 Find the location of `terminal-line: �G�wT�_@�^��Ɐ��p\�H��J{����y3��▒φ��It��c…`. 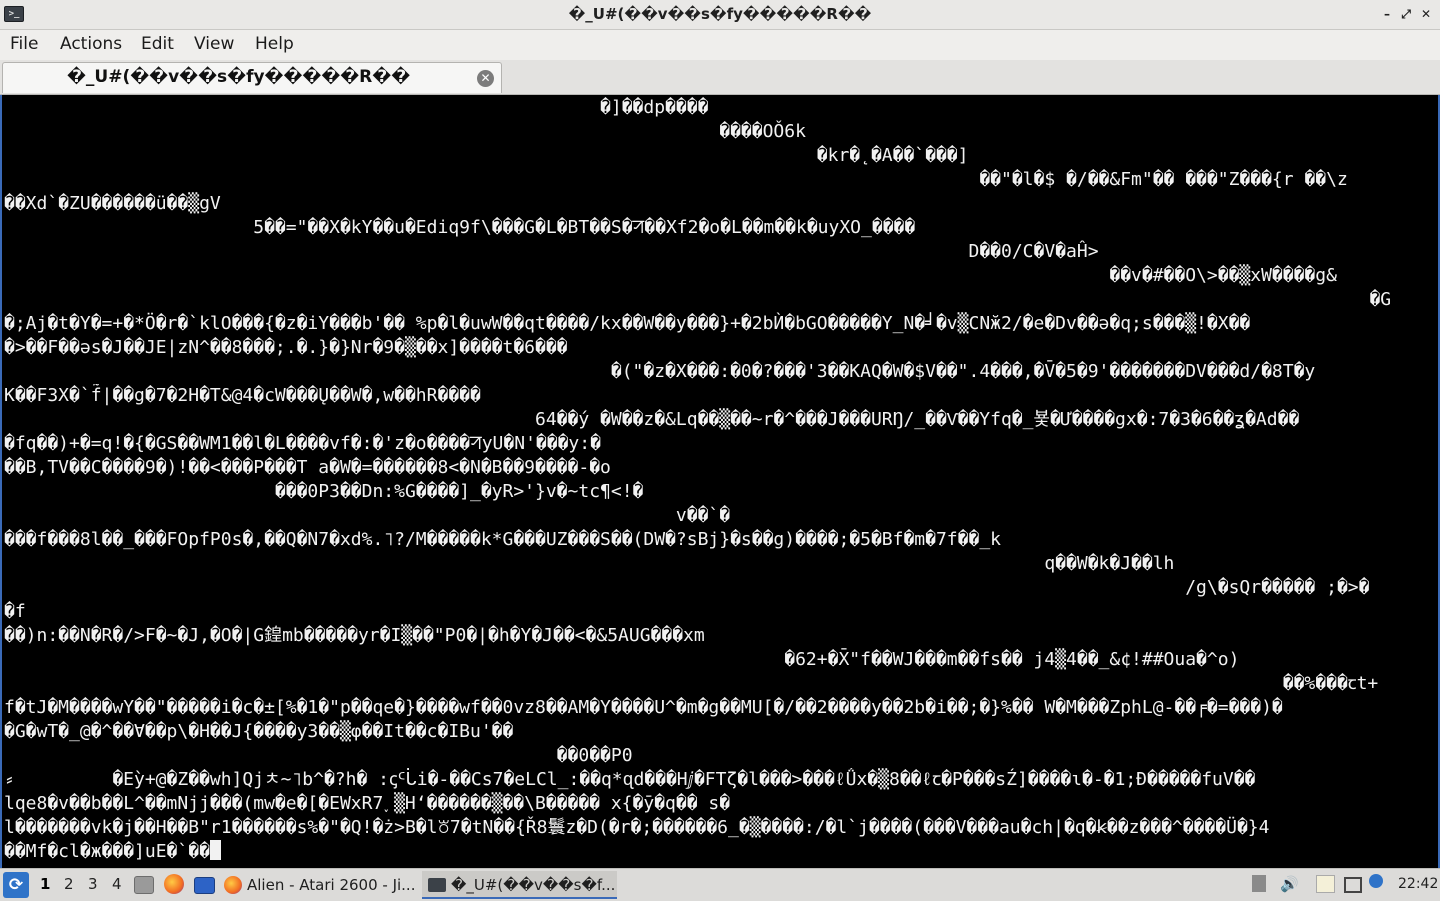

terminal-line: �G�wT�_@�^��Ɐ��p\�H��J{����y3��▒φ��It��c… is located at coordinates (719, 732).